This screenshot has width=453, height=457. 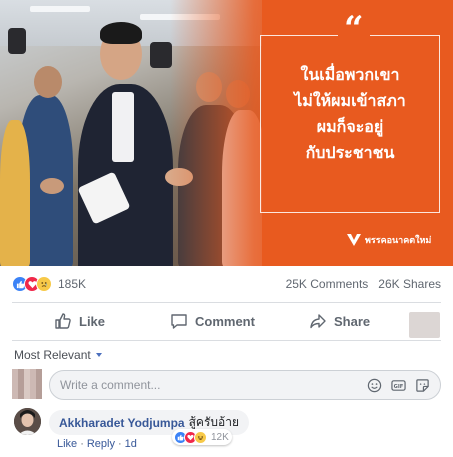 I want to click on comment-sort-dropdown: Most Relevant, so click(x=58, y=355).